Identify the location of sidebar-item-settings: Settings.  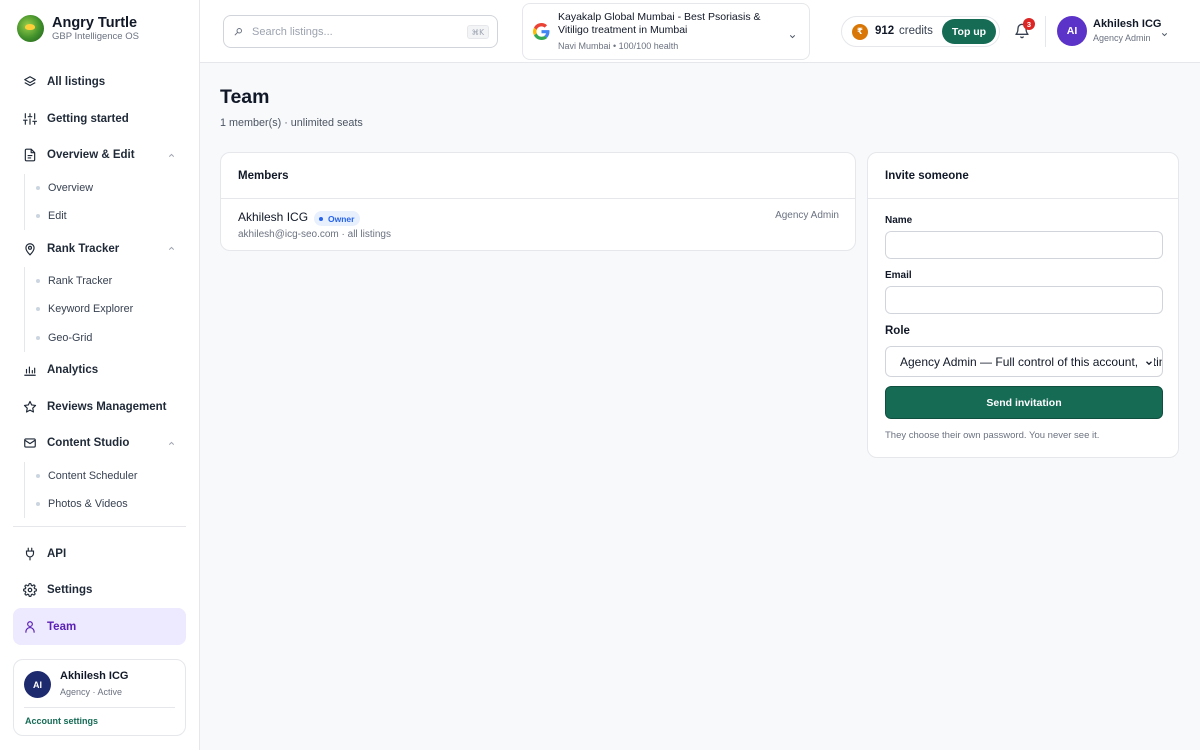
(99, 590).